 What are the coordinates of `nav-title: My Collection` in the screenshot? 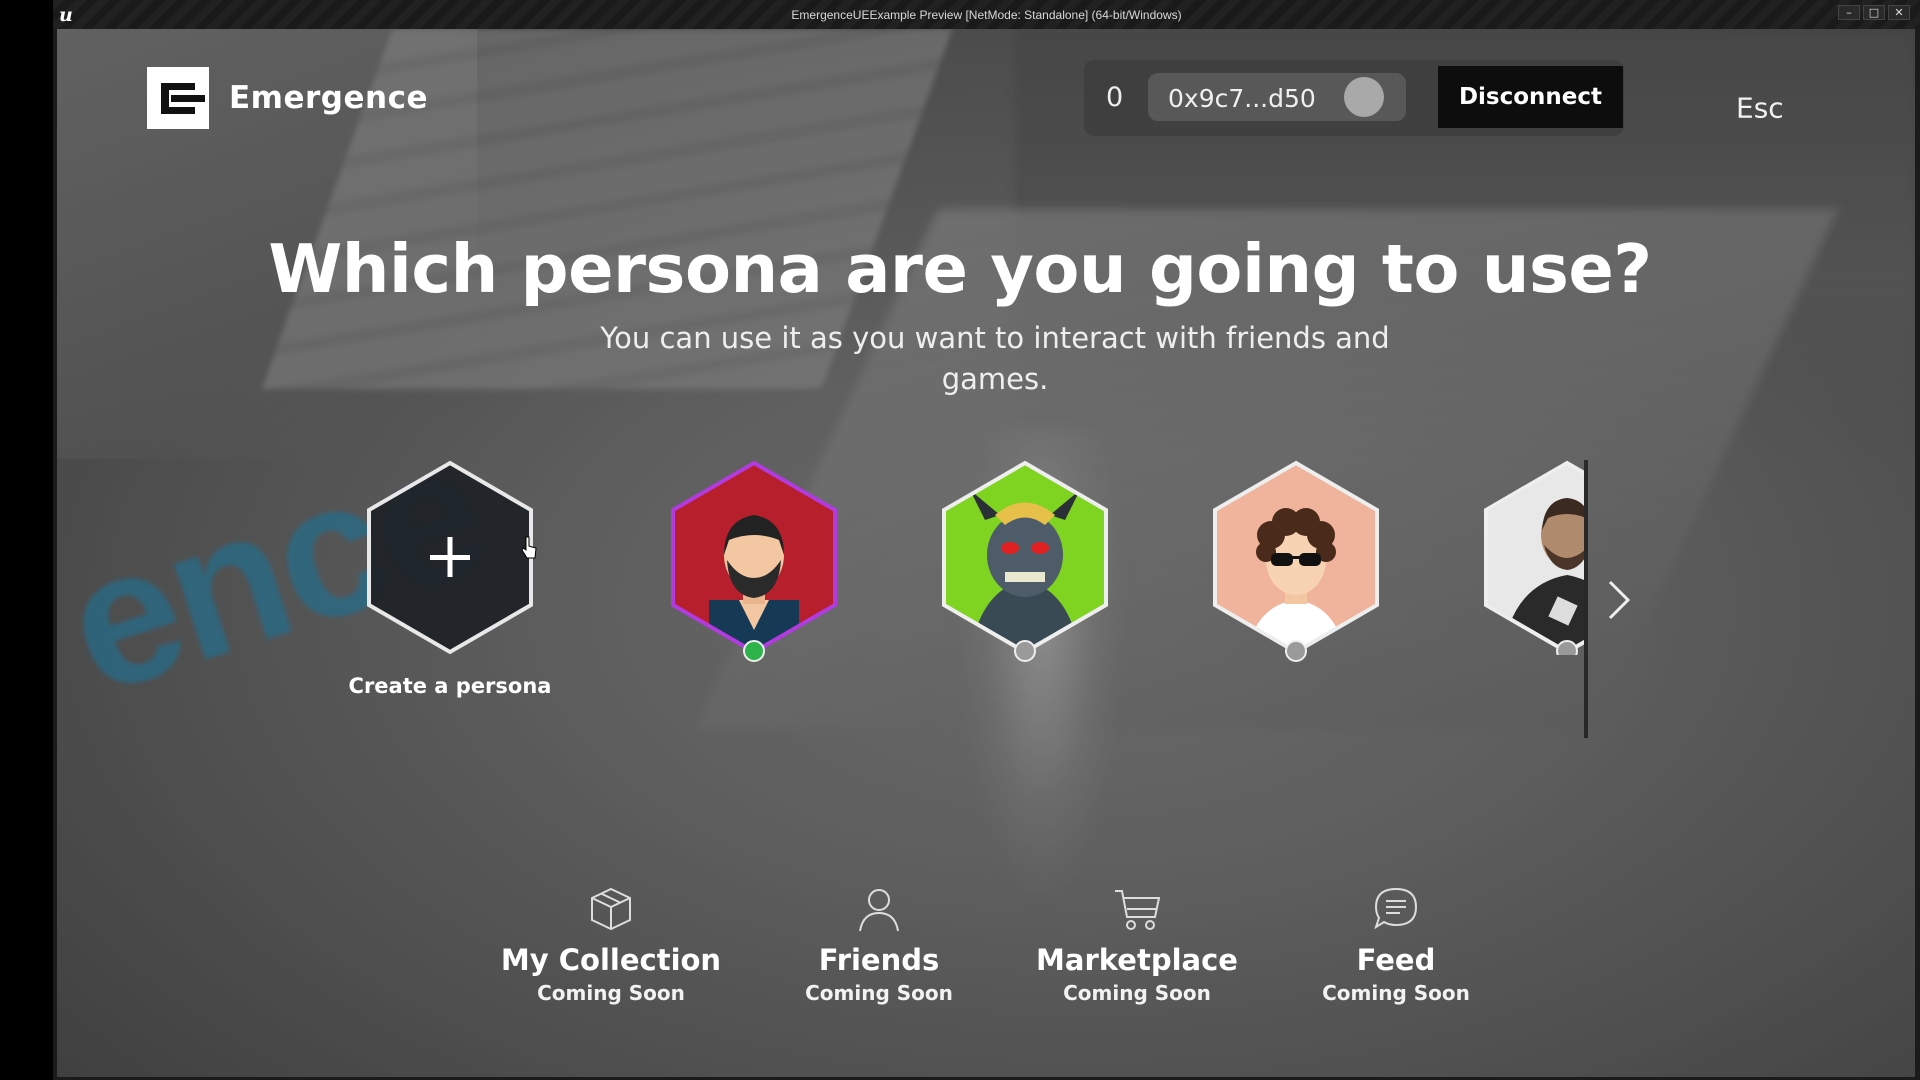 It's located at (611, 960).